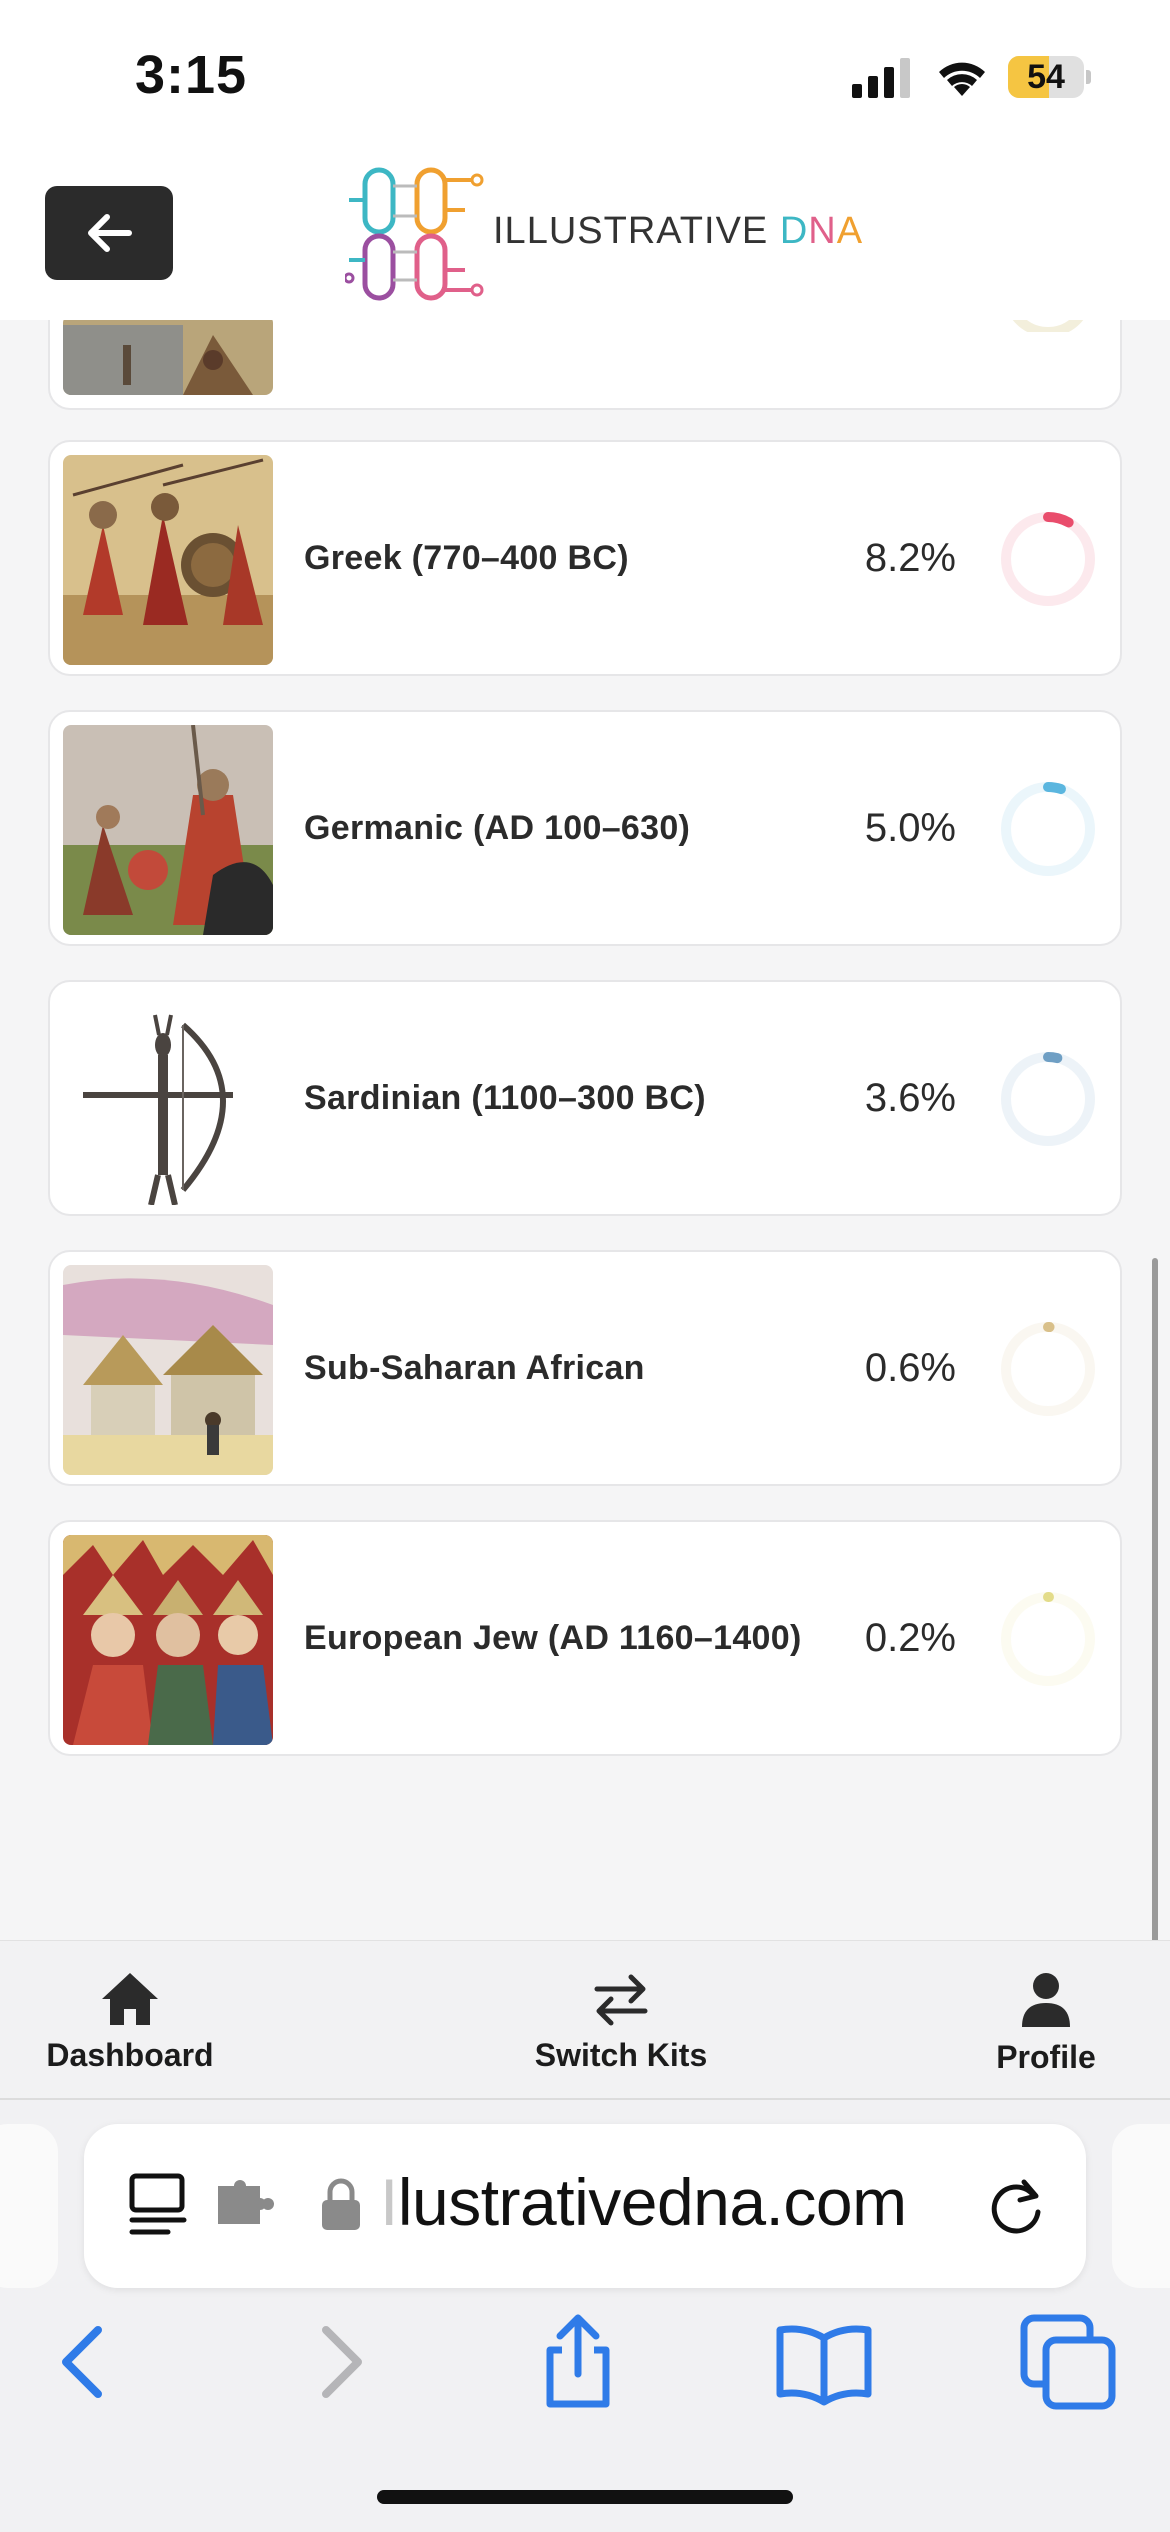 This screenshot has width=1170, height=2532. I want to click on url-text: Ilustrativedna.com, so click(643, 2202).